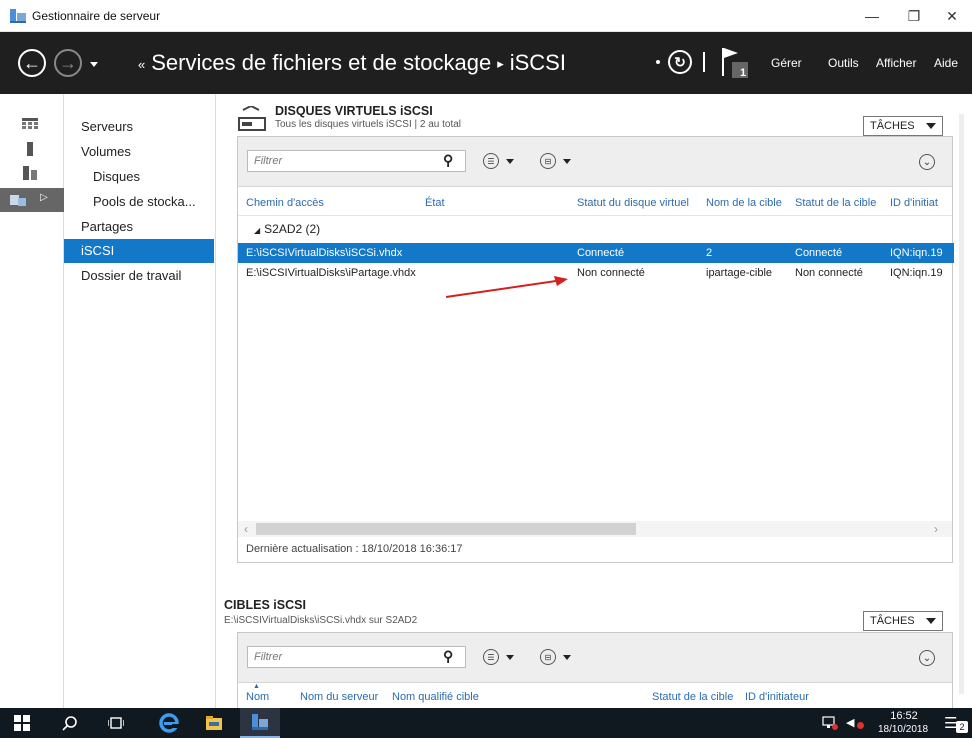 The image size is (972, 738). I want to click on window-titlebar: Gestionnaire de serveur — ❐ ✕, so click(486, 16).